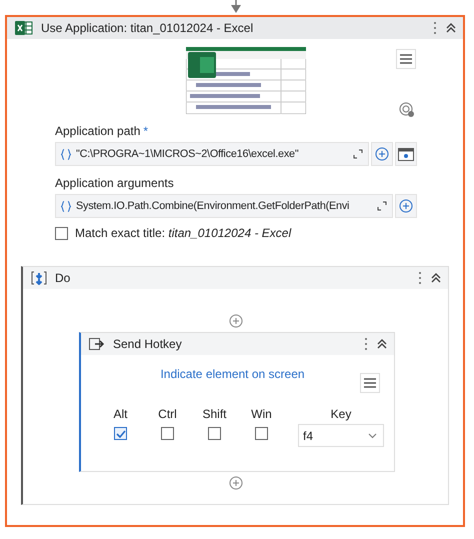 This screenshot has width=474, height=539. What do you see at coordinates (214, 414) in the screenshot?
I see `modifier-label: Shift` at bounding box center [214, 414].